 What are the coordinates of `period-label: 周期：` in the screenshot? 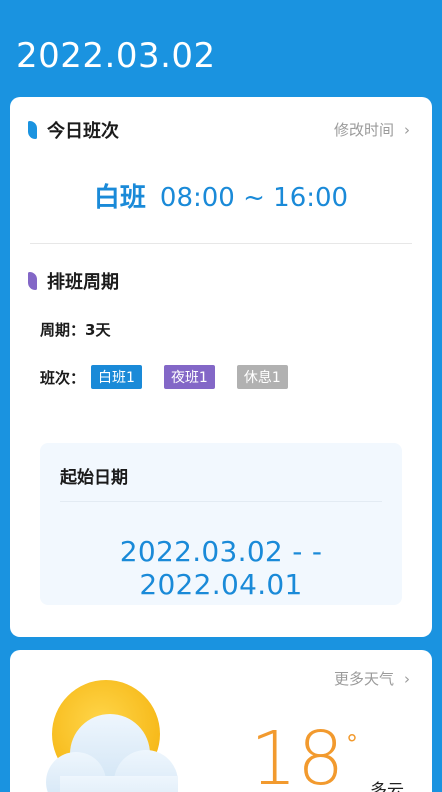 It's located at (63, 330).